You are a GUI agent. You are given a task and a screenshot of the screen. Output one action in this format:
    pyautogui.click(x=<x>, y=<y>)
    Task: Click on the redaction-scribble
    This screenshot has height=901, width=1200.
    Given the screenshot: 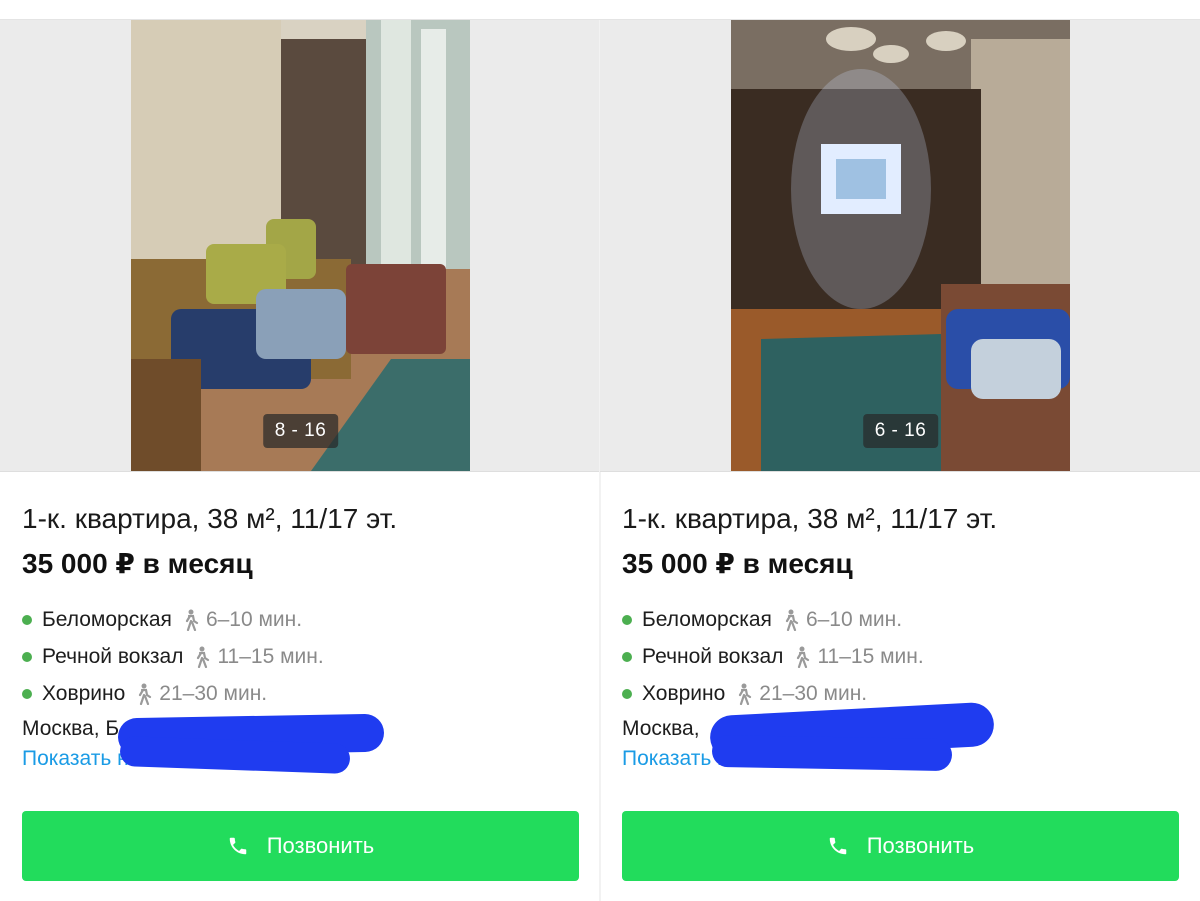 What is the action you would take?
    pyautogui.click(x=832, y=753)
    